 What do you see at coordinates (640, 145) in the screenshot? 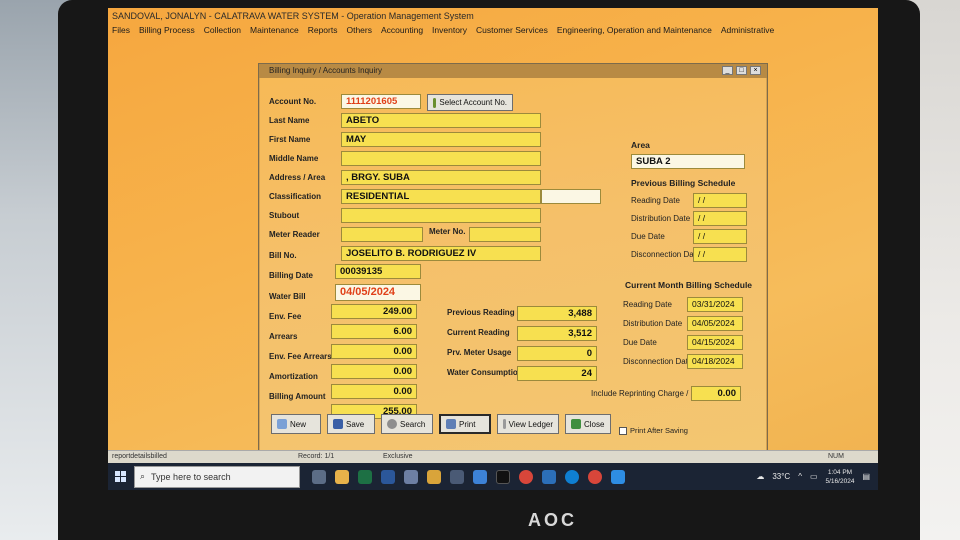
I see `area-label: Area` at bounding box center [640, 145].